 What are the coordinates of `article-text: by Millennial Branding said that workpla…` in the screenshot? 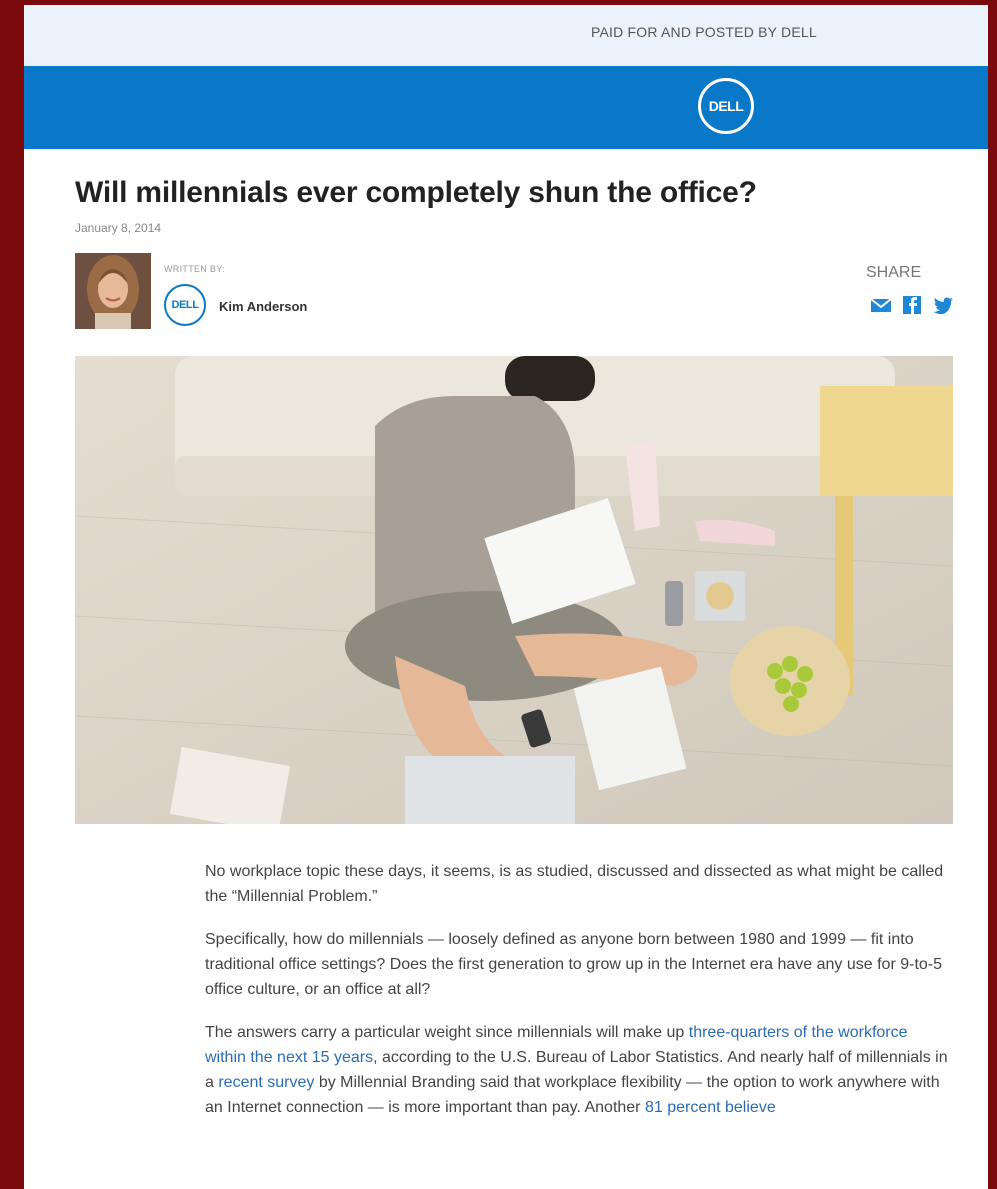 It's located at (572, 1095).